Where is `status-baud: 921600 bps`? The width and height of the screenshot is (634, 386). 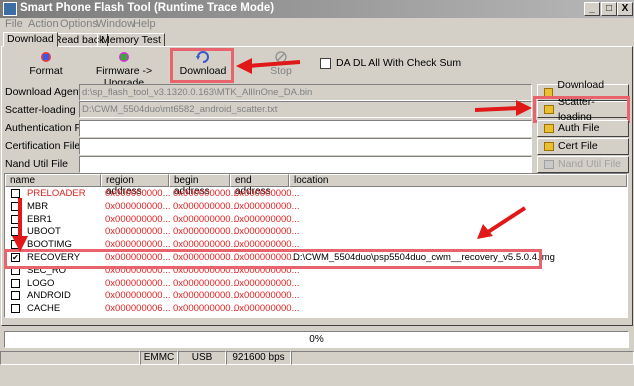 status-baud: 921600 bps is located at coordinates (258, 358).